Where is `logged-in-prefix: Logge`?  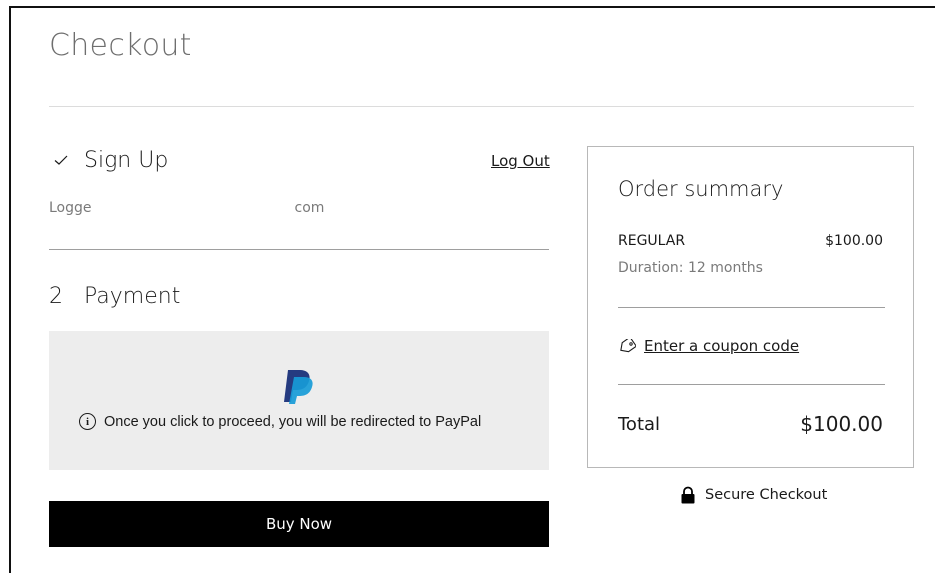
logged-in-prefix: Logge is located at coordinates (70, 208).